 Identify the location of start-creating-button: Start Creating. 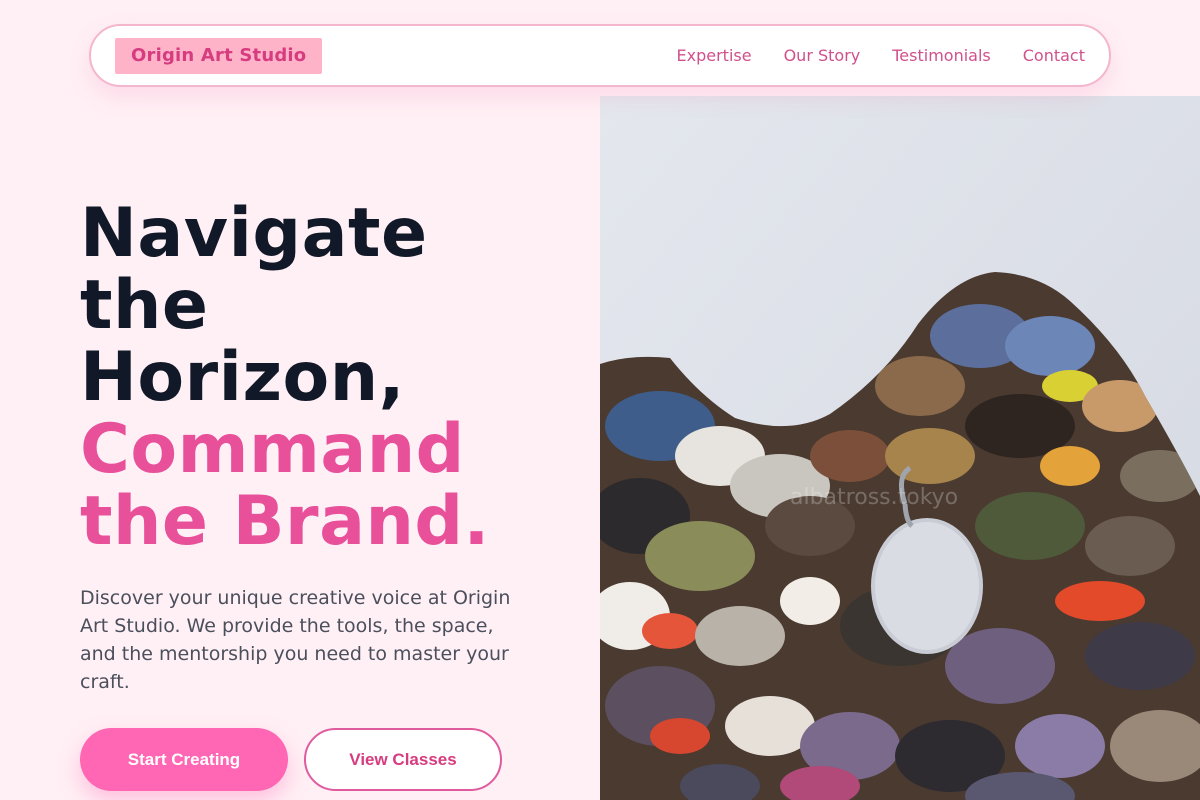
(184, 759).